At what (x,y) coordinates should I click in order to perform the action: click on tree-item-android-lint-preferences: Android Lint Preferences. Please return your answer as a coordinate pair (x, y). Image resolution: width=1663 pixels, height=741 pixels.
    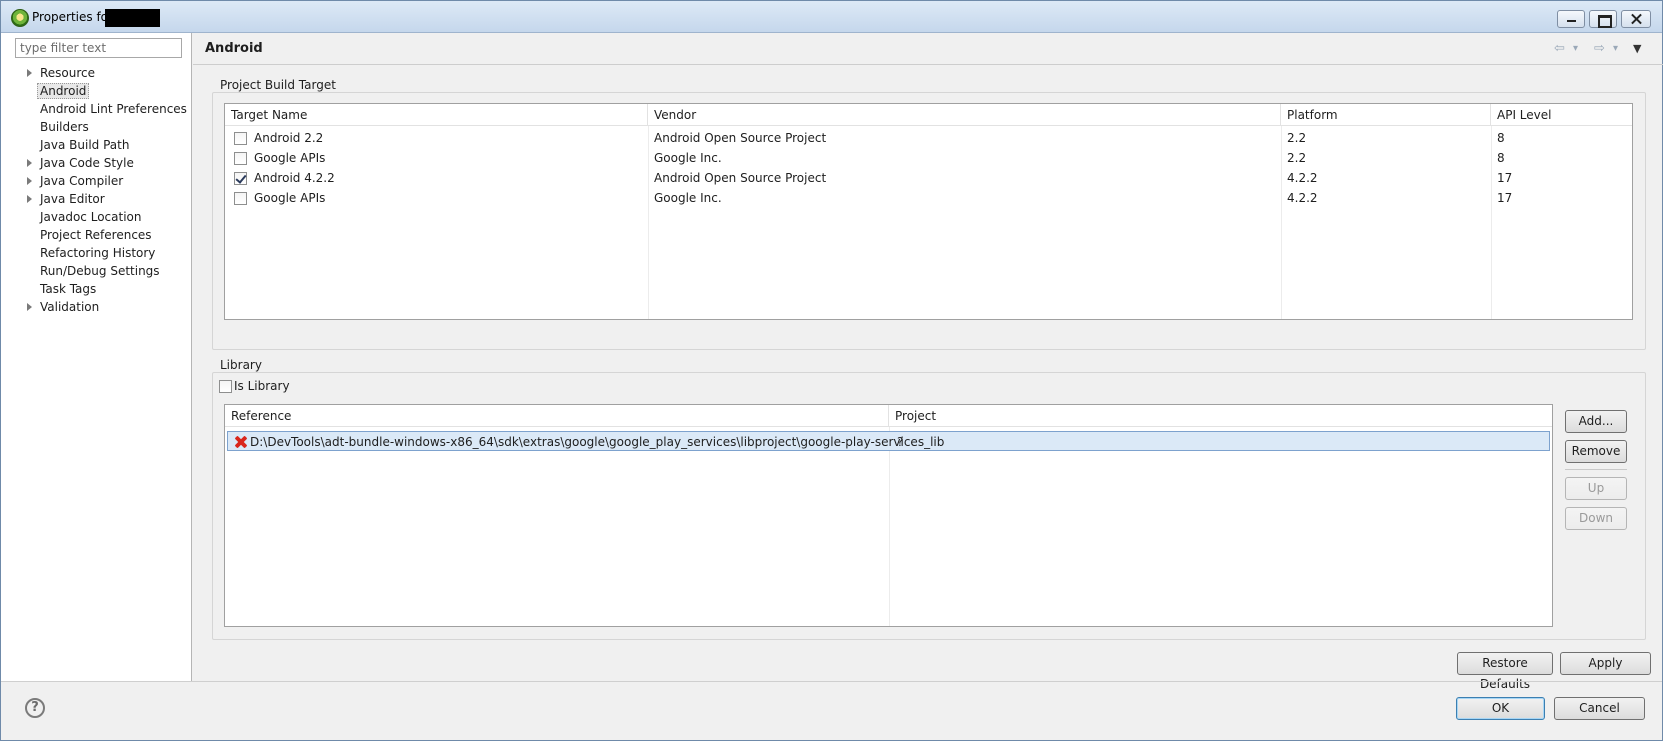
    Looking at the image, I should click on (96, 109).